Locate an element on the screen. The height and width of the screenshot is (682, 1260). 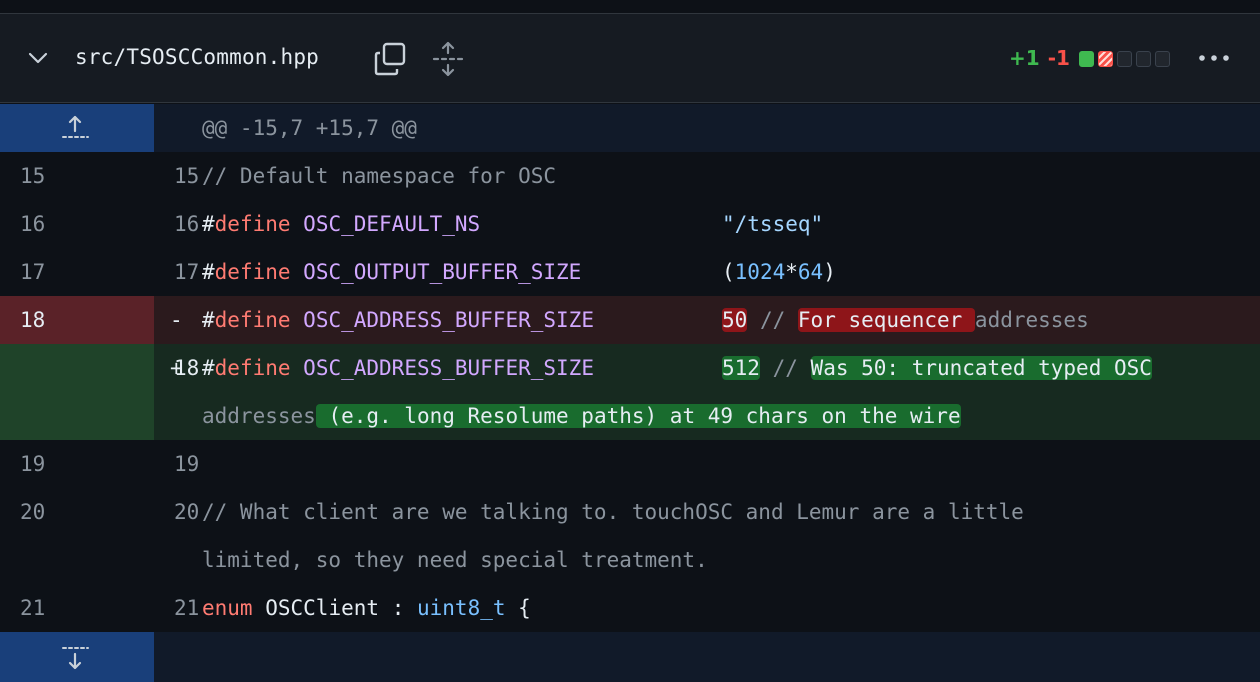
diffstat: +1 -1 is located at coordinates (1039, 58).